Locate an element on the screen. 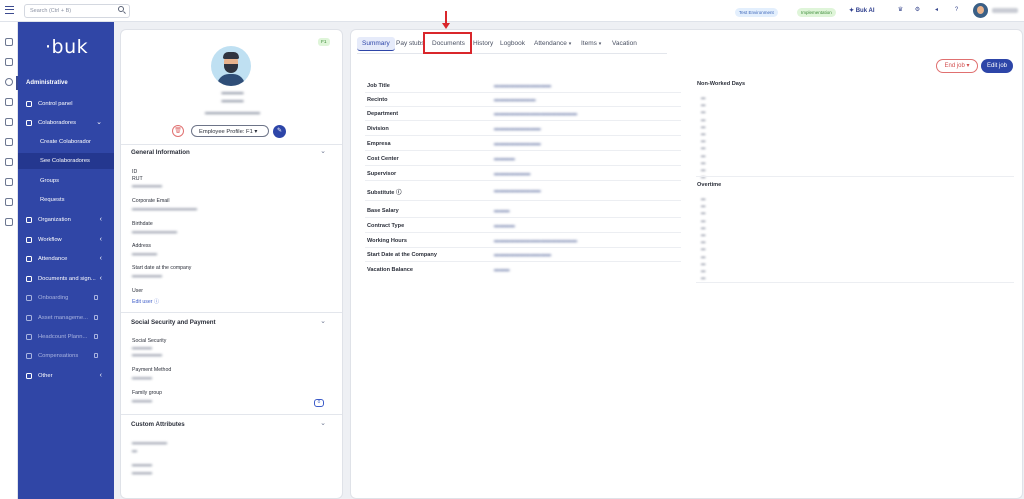 Image resolution: width=1024 pixels, height=499 pixels. eye-icon is located at coordinates (9, 162).